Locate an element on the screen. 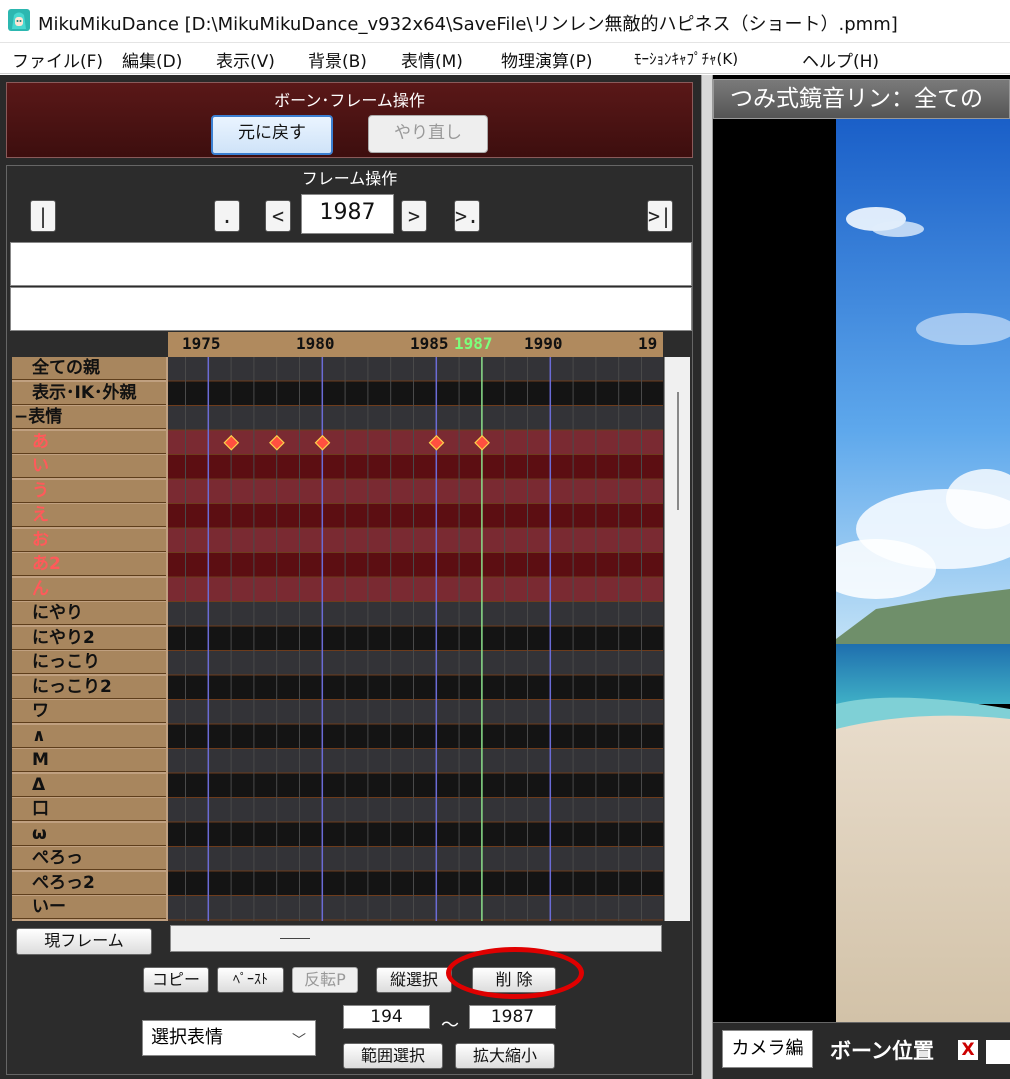 This screenshot has width=1010, height=1079. track-label: ∧ is located at coordinates (89, 736).